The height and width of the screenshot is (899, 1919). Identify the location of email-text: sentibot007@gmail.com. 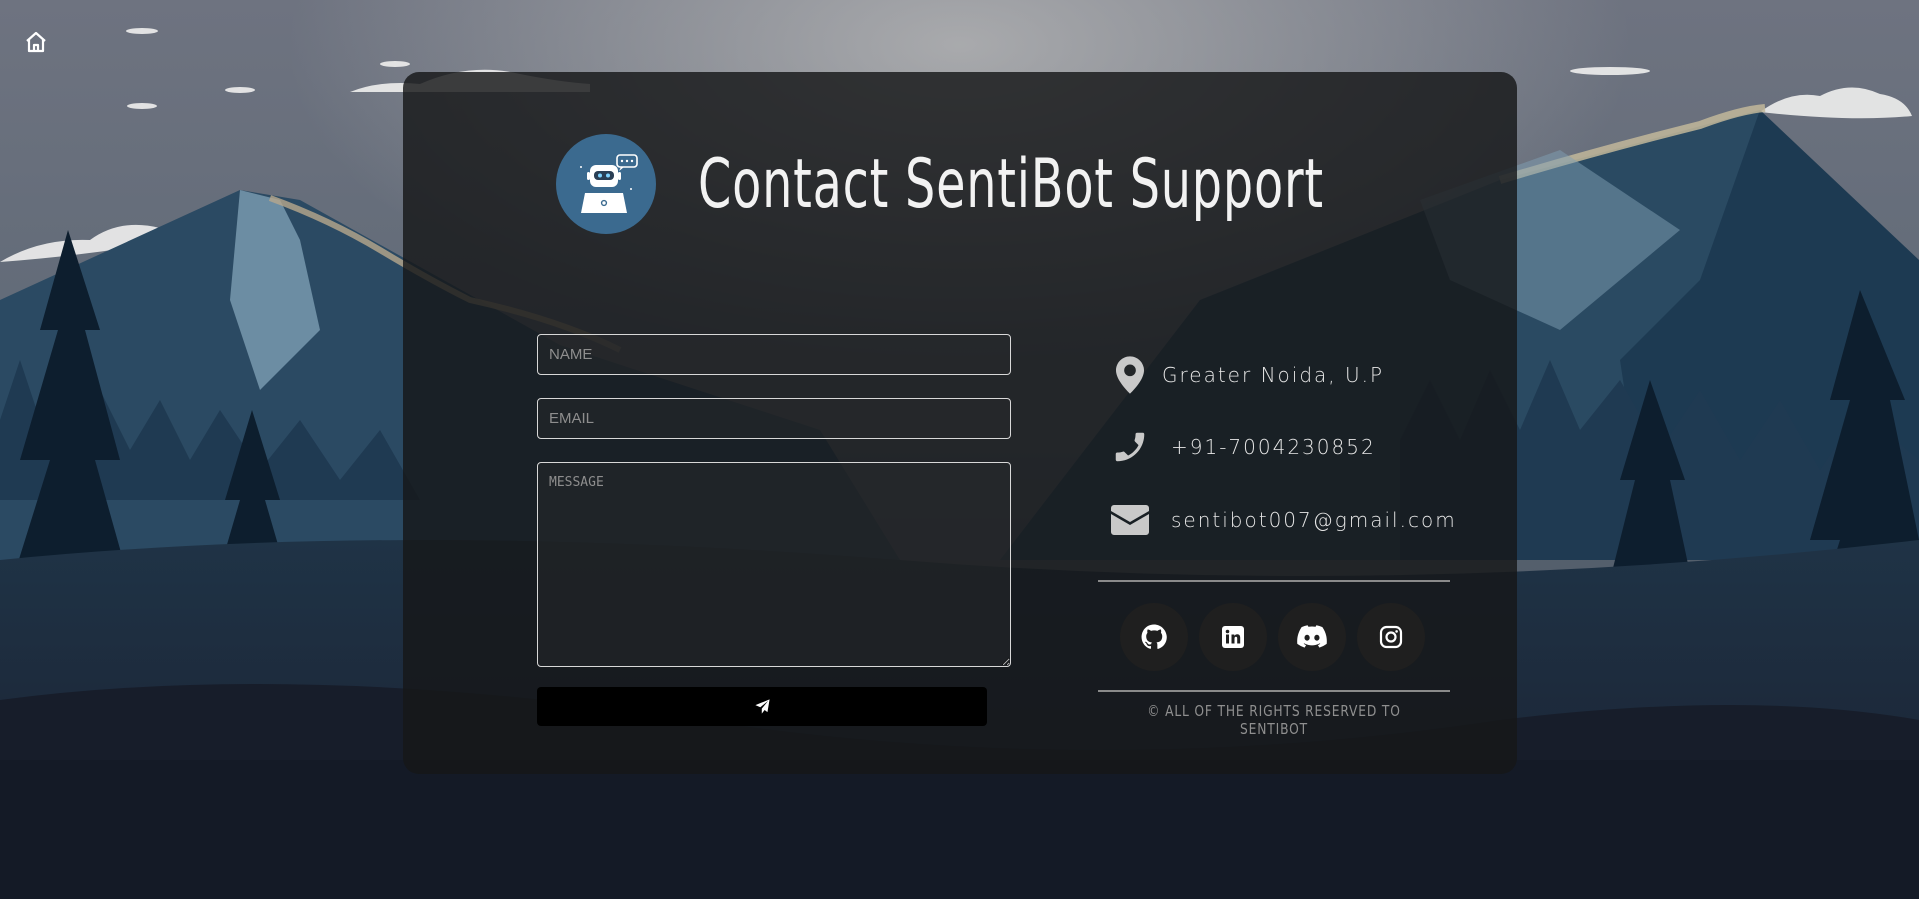
(1314, 520).